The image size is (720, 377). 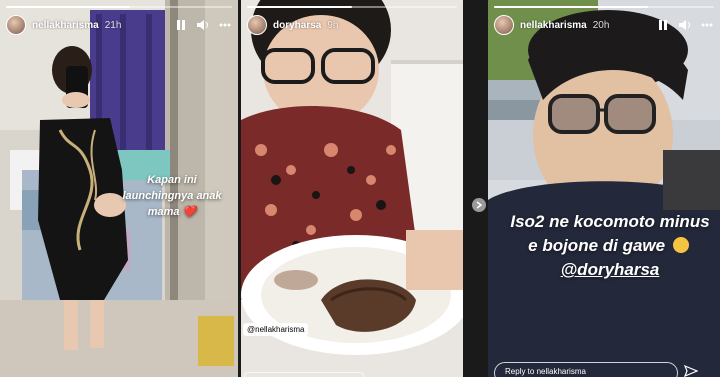 I want to click on story-1-progress-fill, so click(x=68, y=7).